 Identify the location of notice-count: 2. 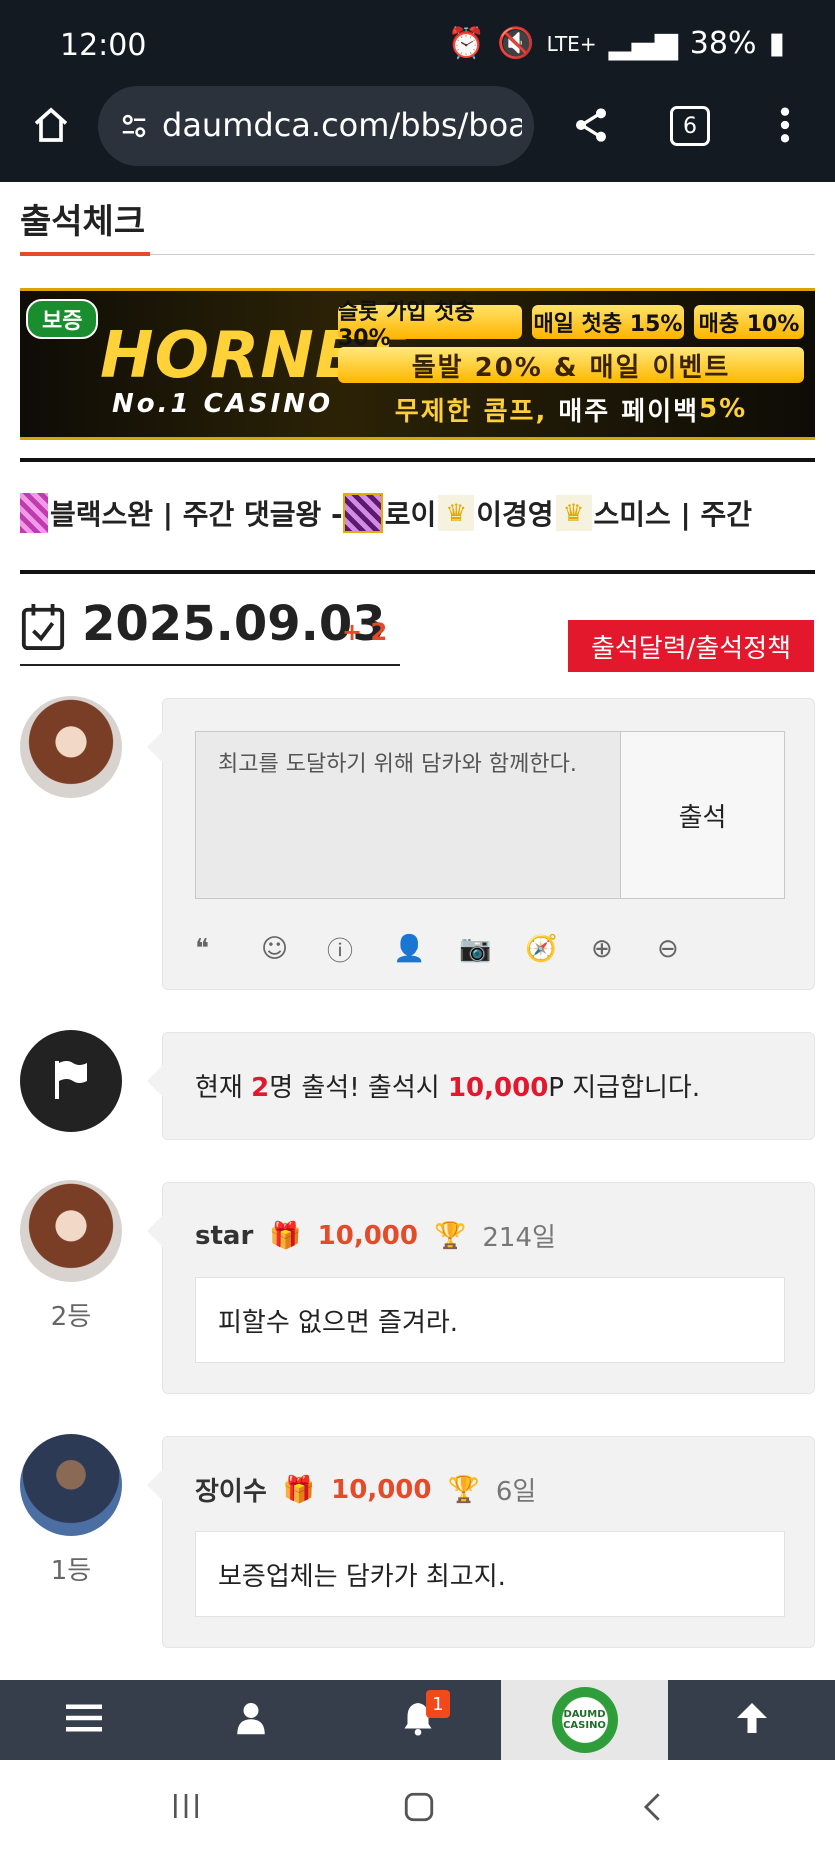
(260, 1088).